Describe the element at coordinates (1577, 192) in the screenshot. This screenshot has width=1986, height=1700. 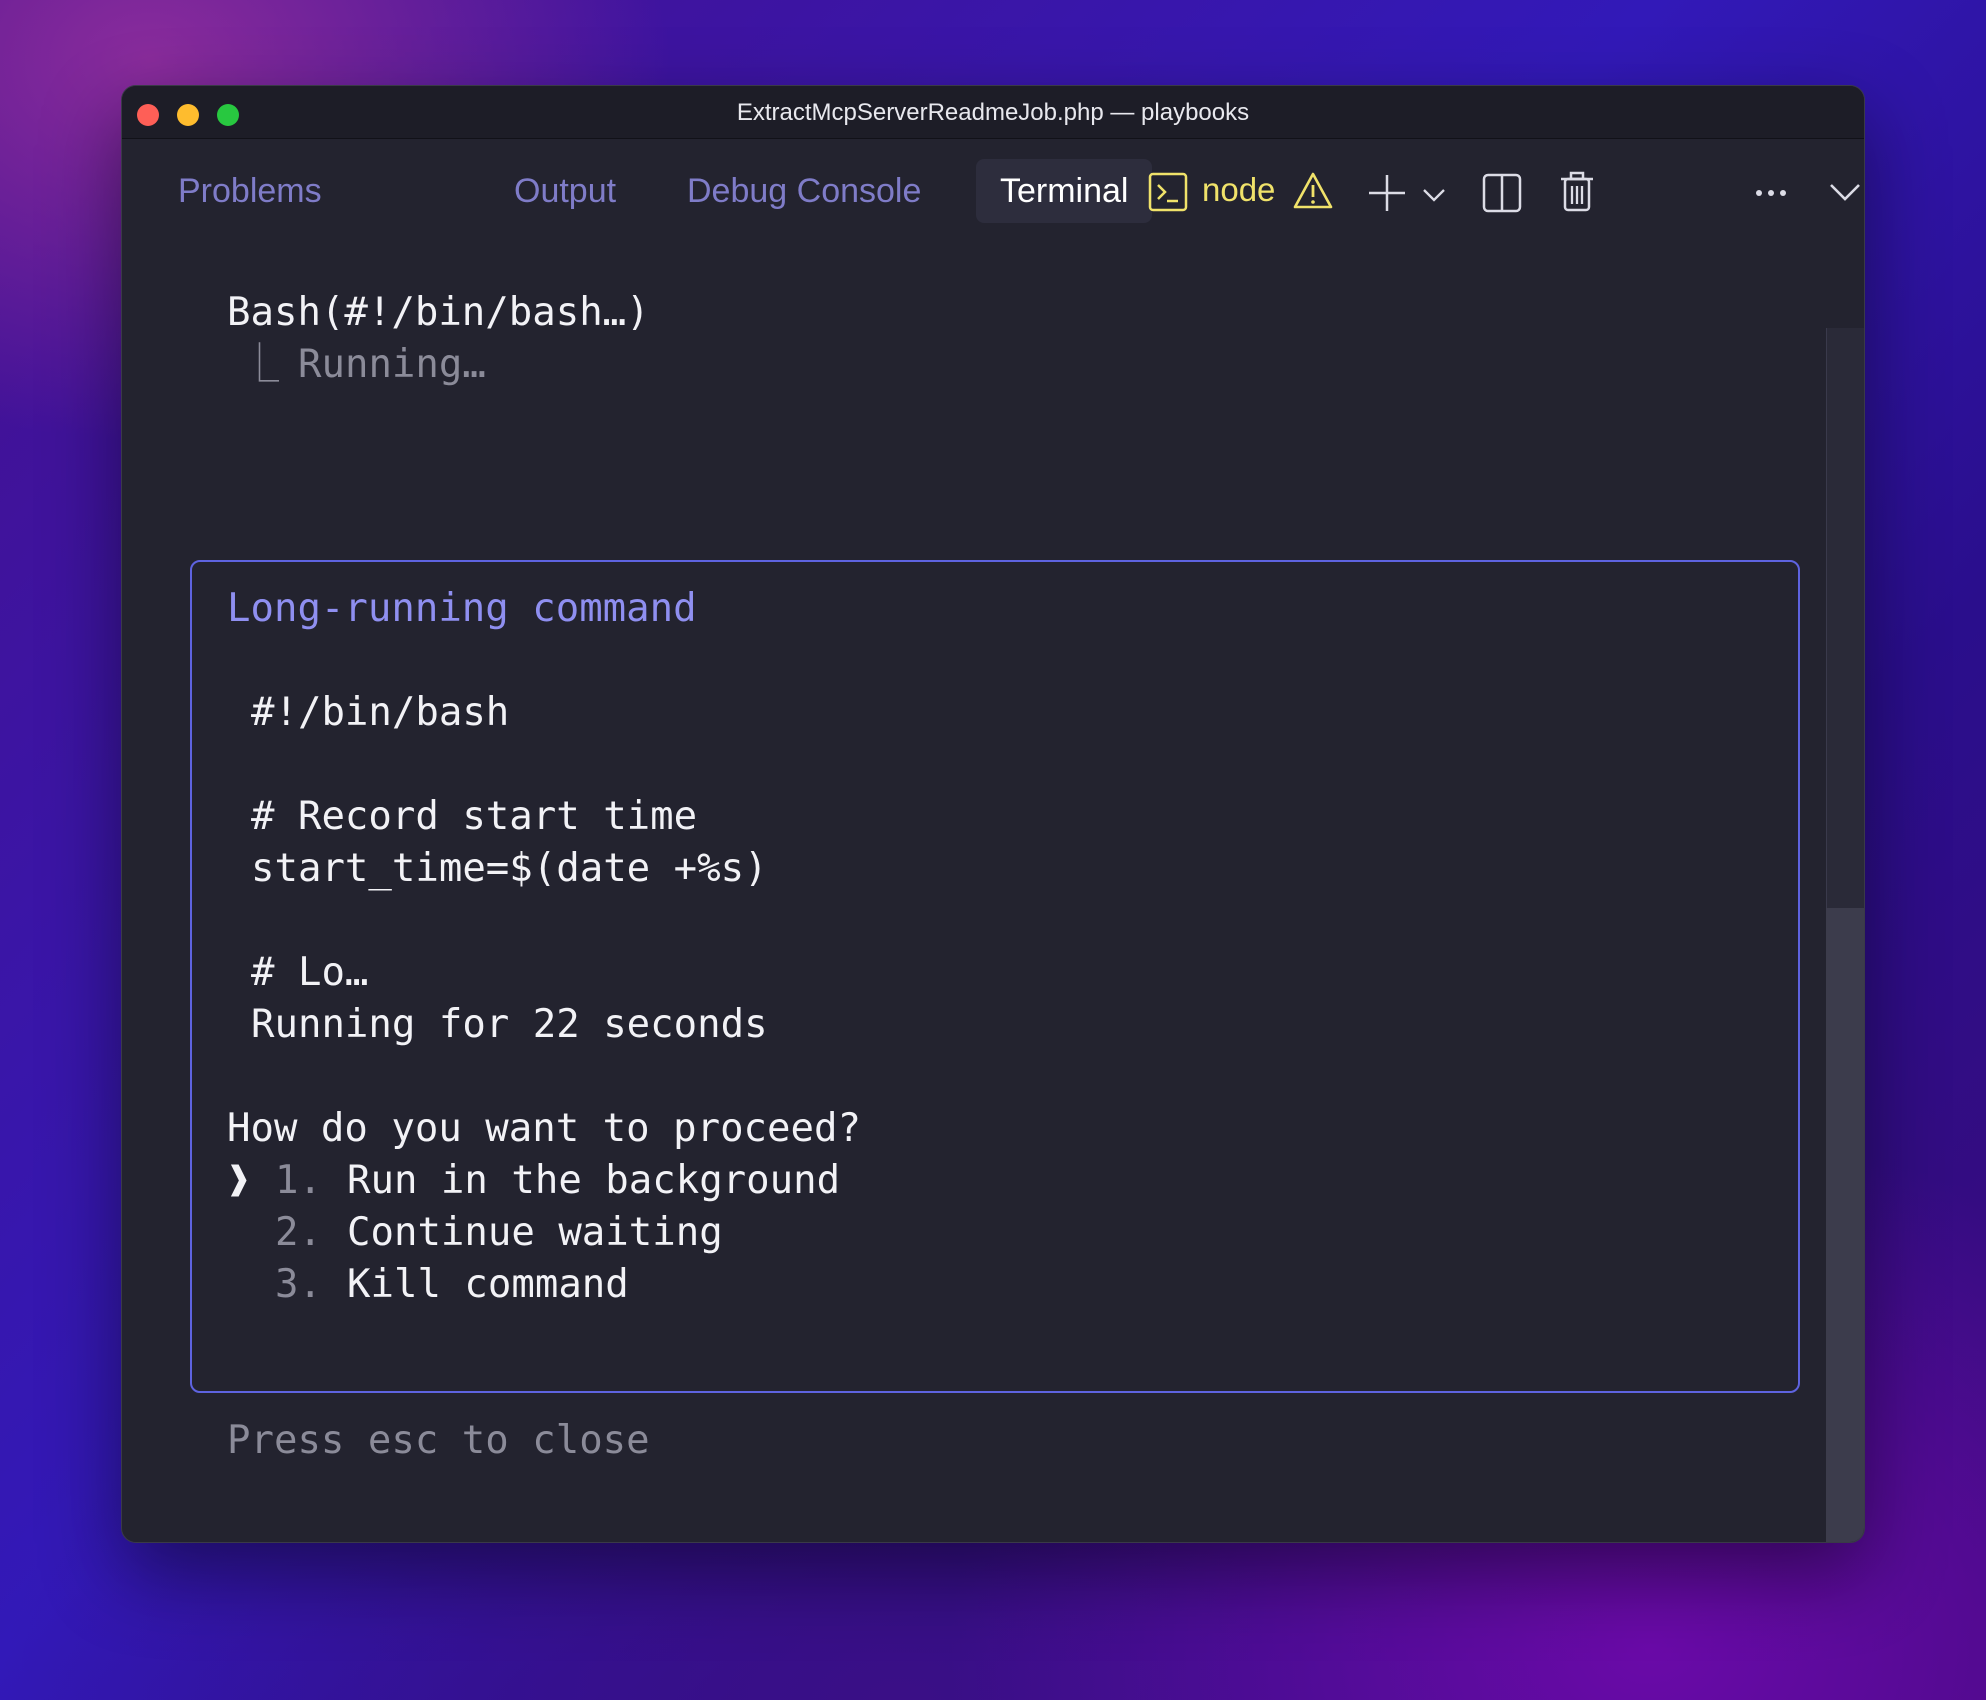
I see `trash-icon` at that location.